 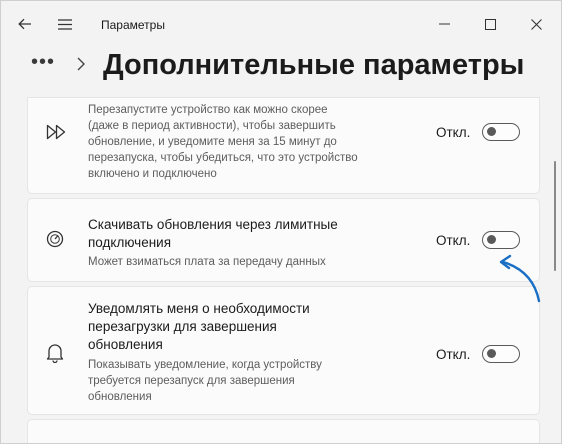 I want to click on hamburger-icon, so click(x=65, y=24).